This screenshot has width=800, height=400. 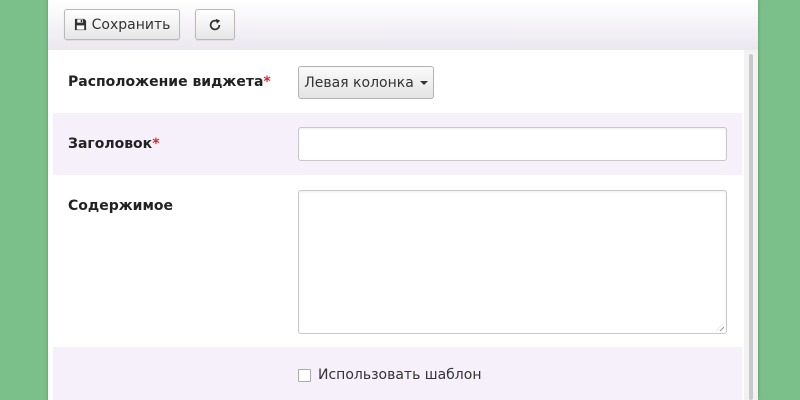 I want to click on title-label-text: Заголовок, so click(x=110, y=144).